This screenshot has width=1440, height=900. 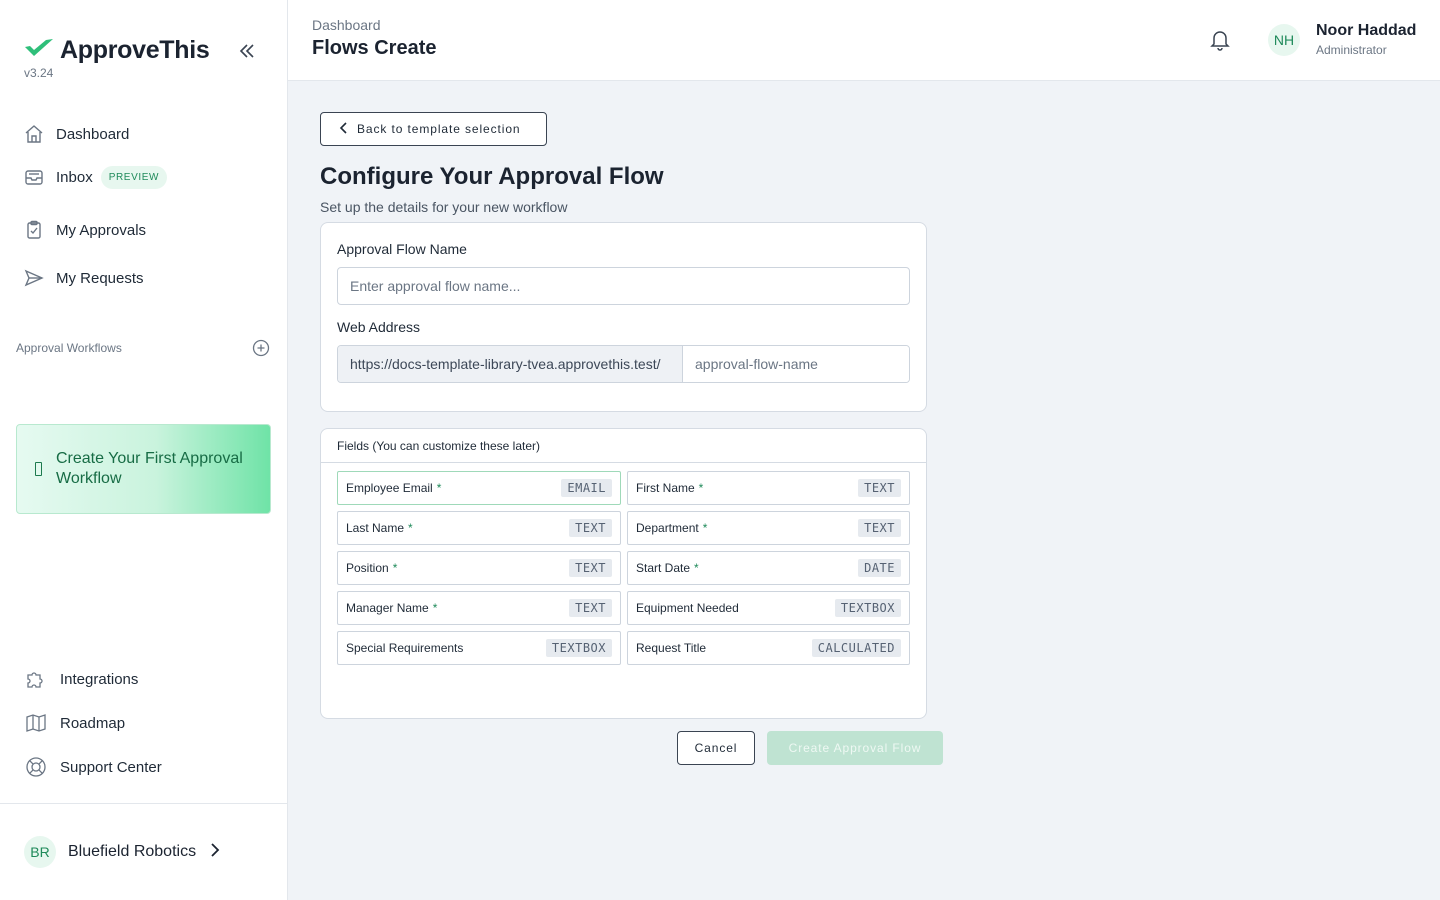 I want to click on chevron-right-icon, so click(x=215, y=852).